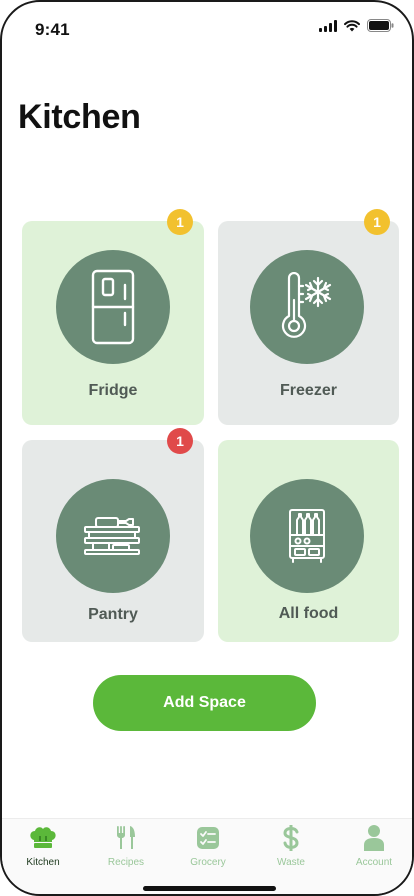  I want to click on tab-label-waste: Waste, so click(291, 862).